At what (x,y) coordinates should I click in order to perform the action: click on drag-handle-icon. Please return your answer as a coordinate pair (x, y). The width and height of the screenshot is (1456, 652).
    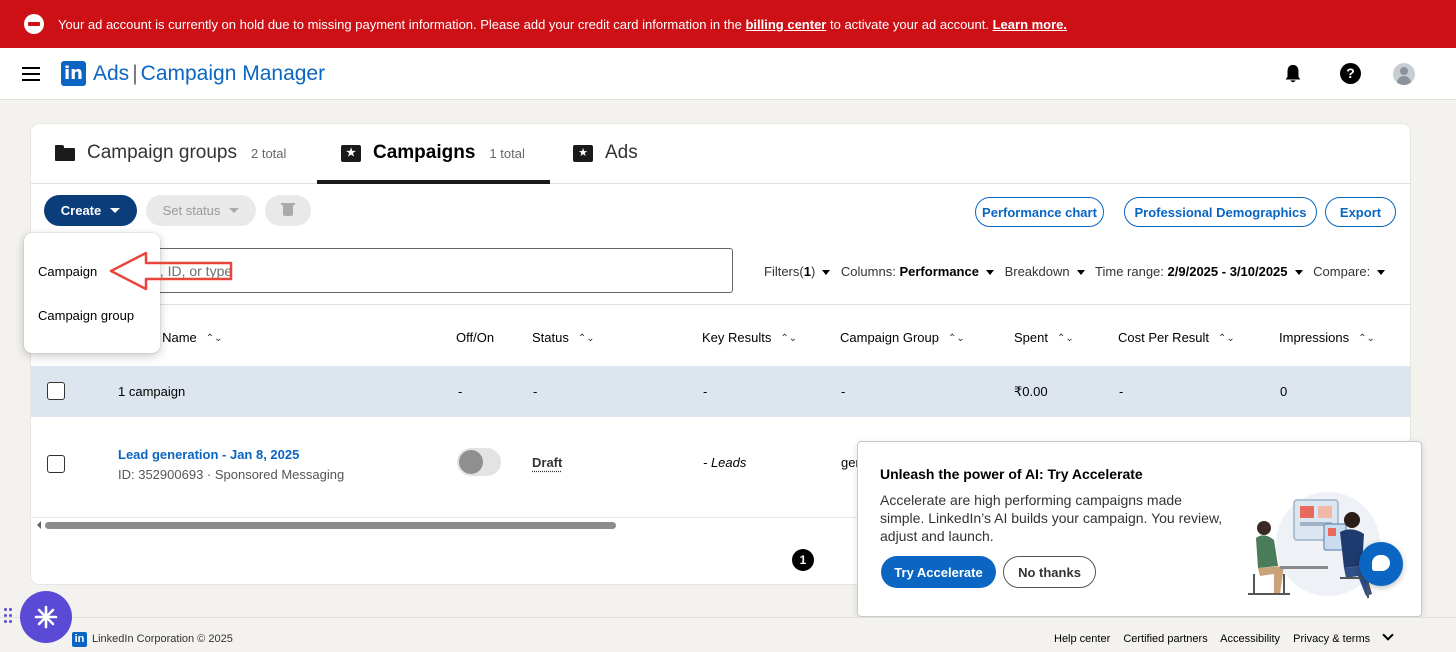
    Looking at the image, I should click on (8, 617).